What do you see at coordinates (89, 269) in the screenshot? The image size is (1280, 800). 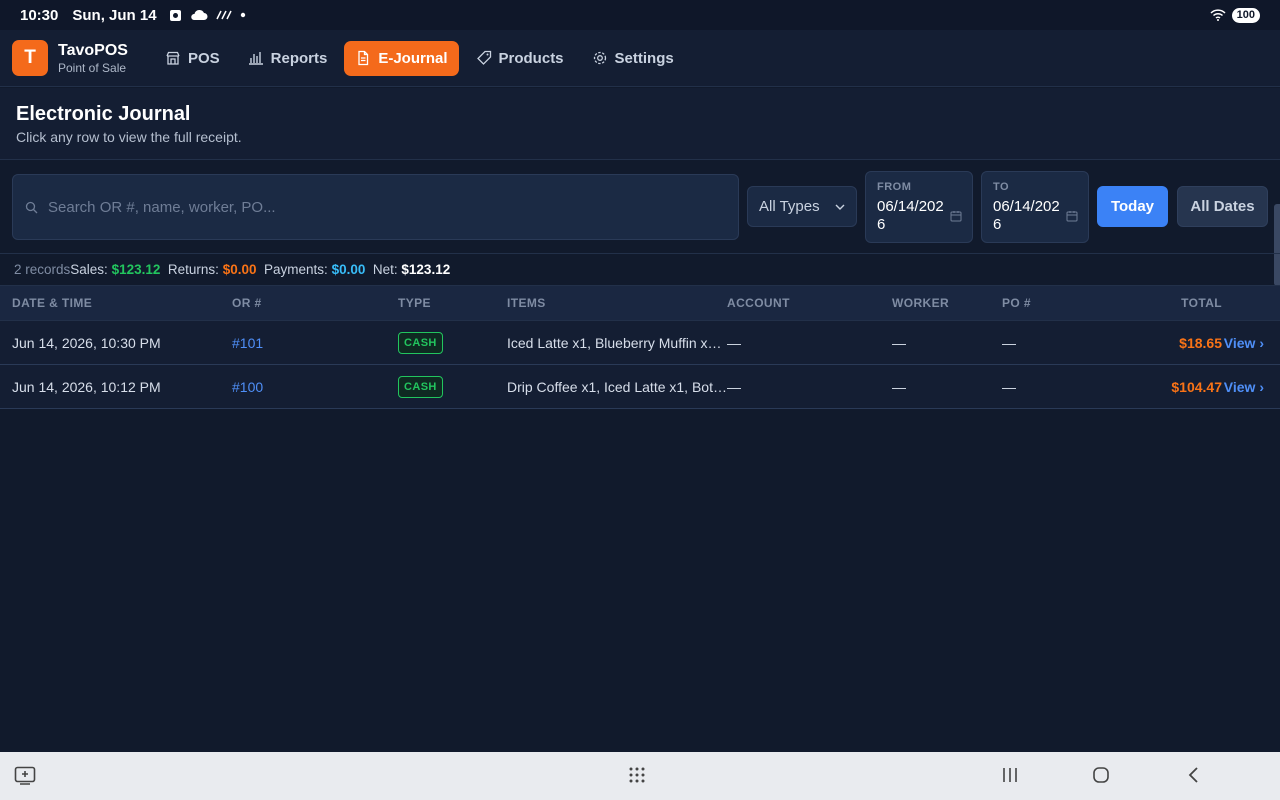 I see `sales-label: Sales:` at bounding box center [89, 269].